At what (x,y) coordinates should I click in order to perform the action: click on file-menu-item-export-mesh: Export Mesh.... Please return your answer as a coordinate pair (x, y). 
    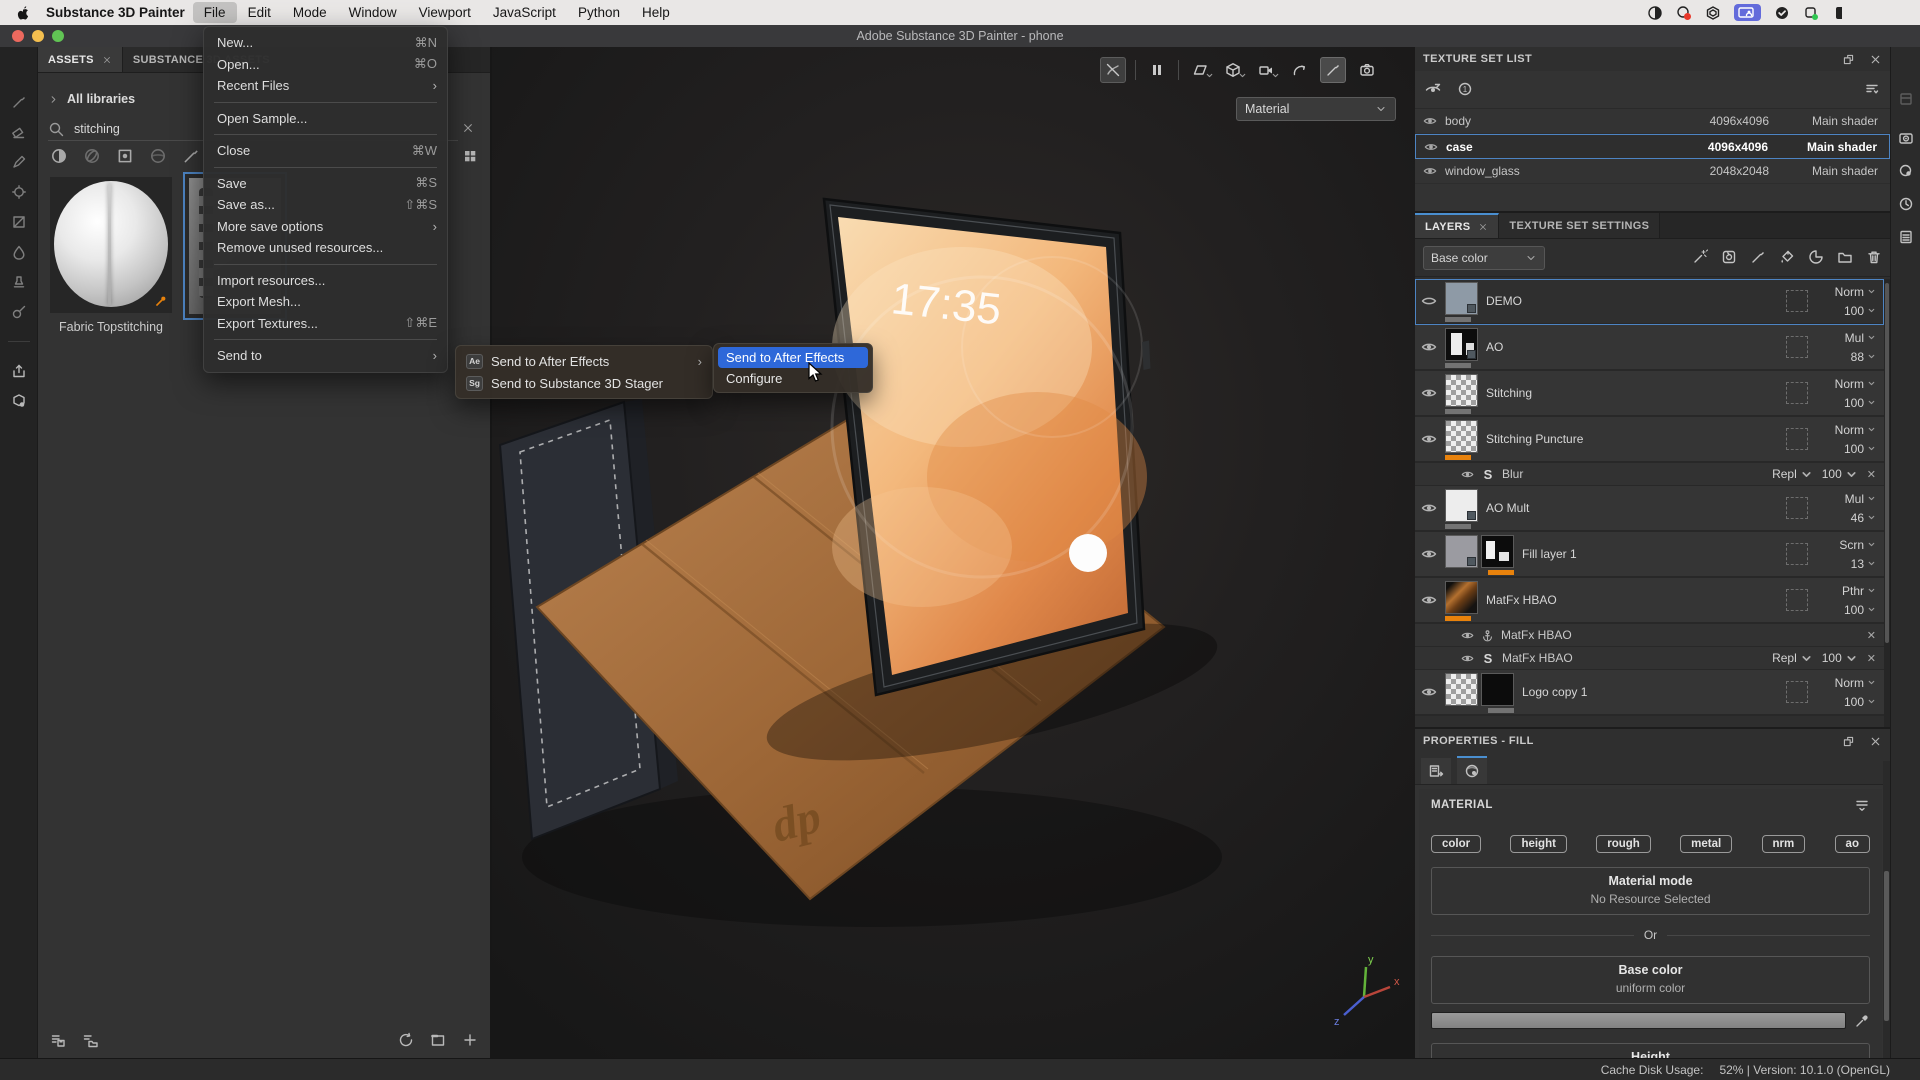
    Looking at the image, I should click on (325, 302).